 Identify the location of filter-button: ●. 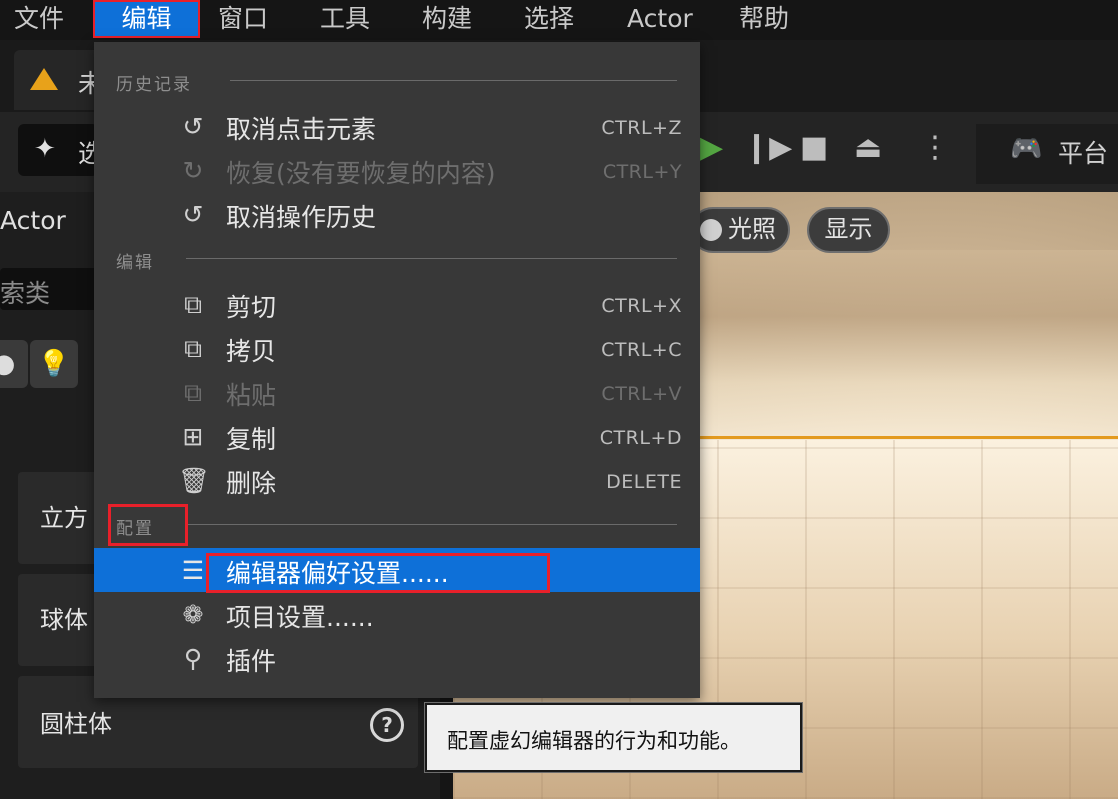
(14, 364).